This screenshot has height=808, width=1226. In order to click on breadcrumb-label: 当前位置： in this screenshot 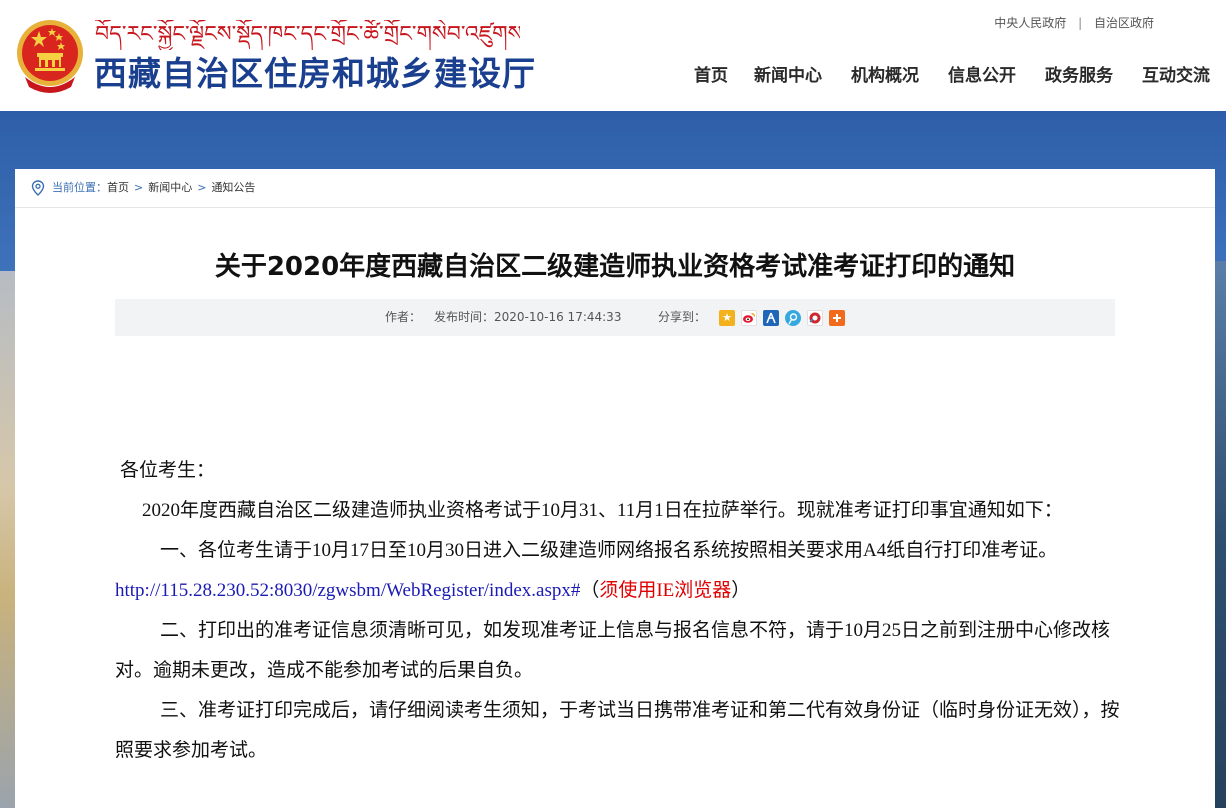, I will do `click(79, 187)`.